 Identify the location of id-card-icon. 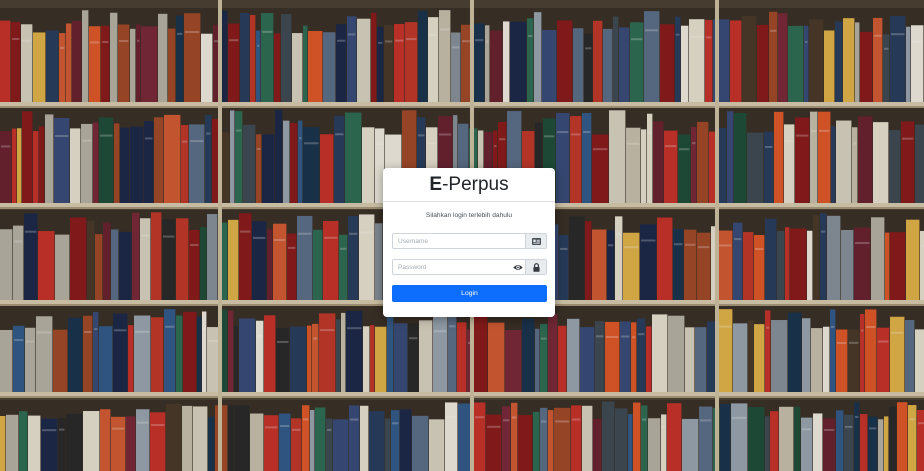
(535, 241).